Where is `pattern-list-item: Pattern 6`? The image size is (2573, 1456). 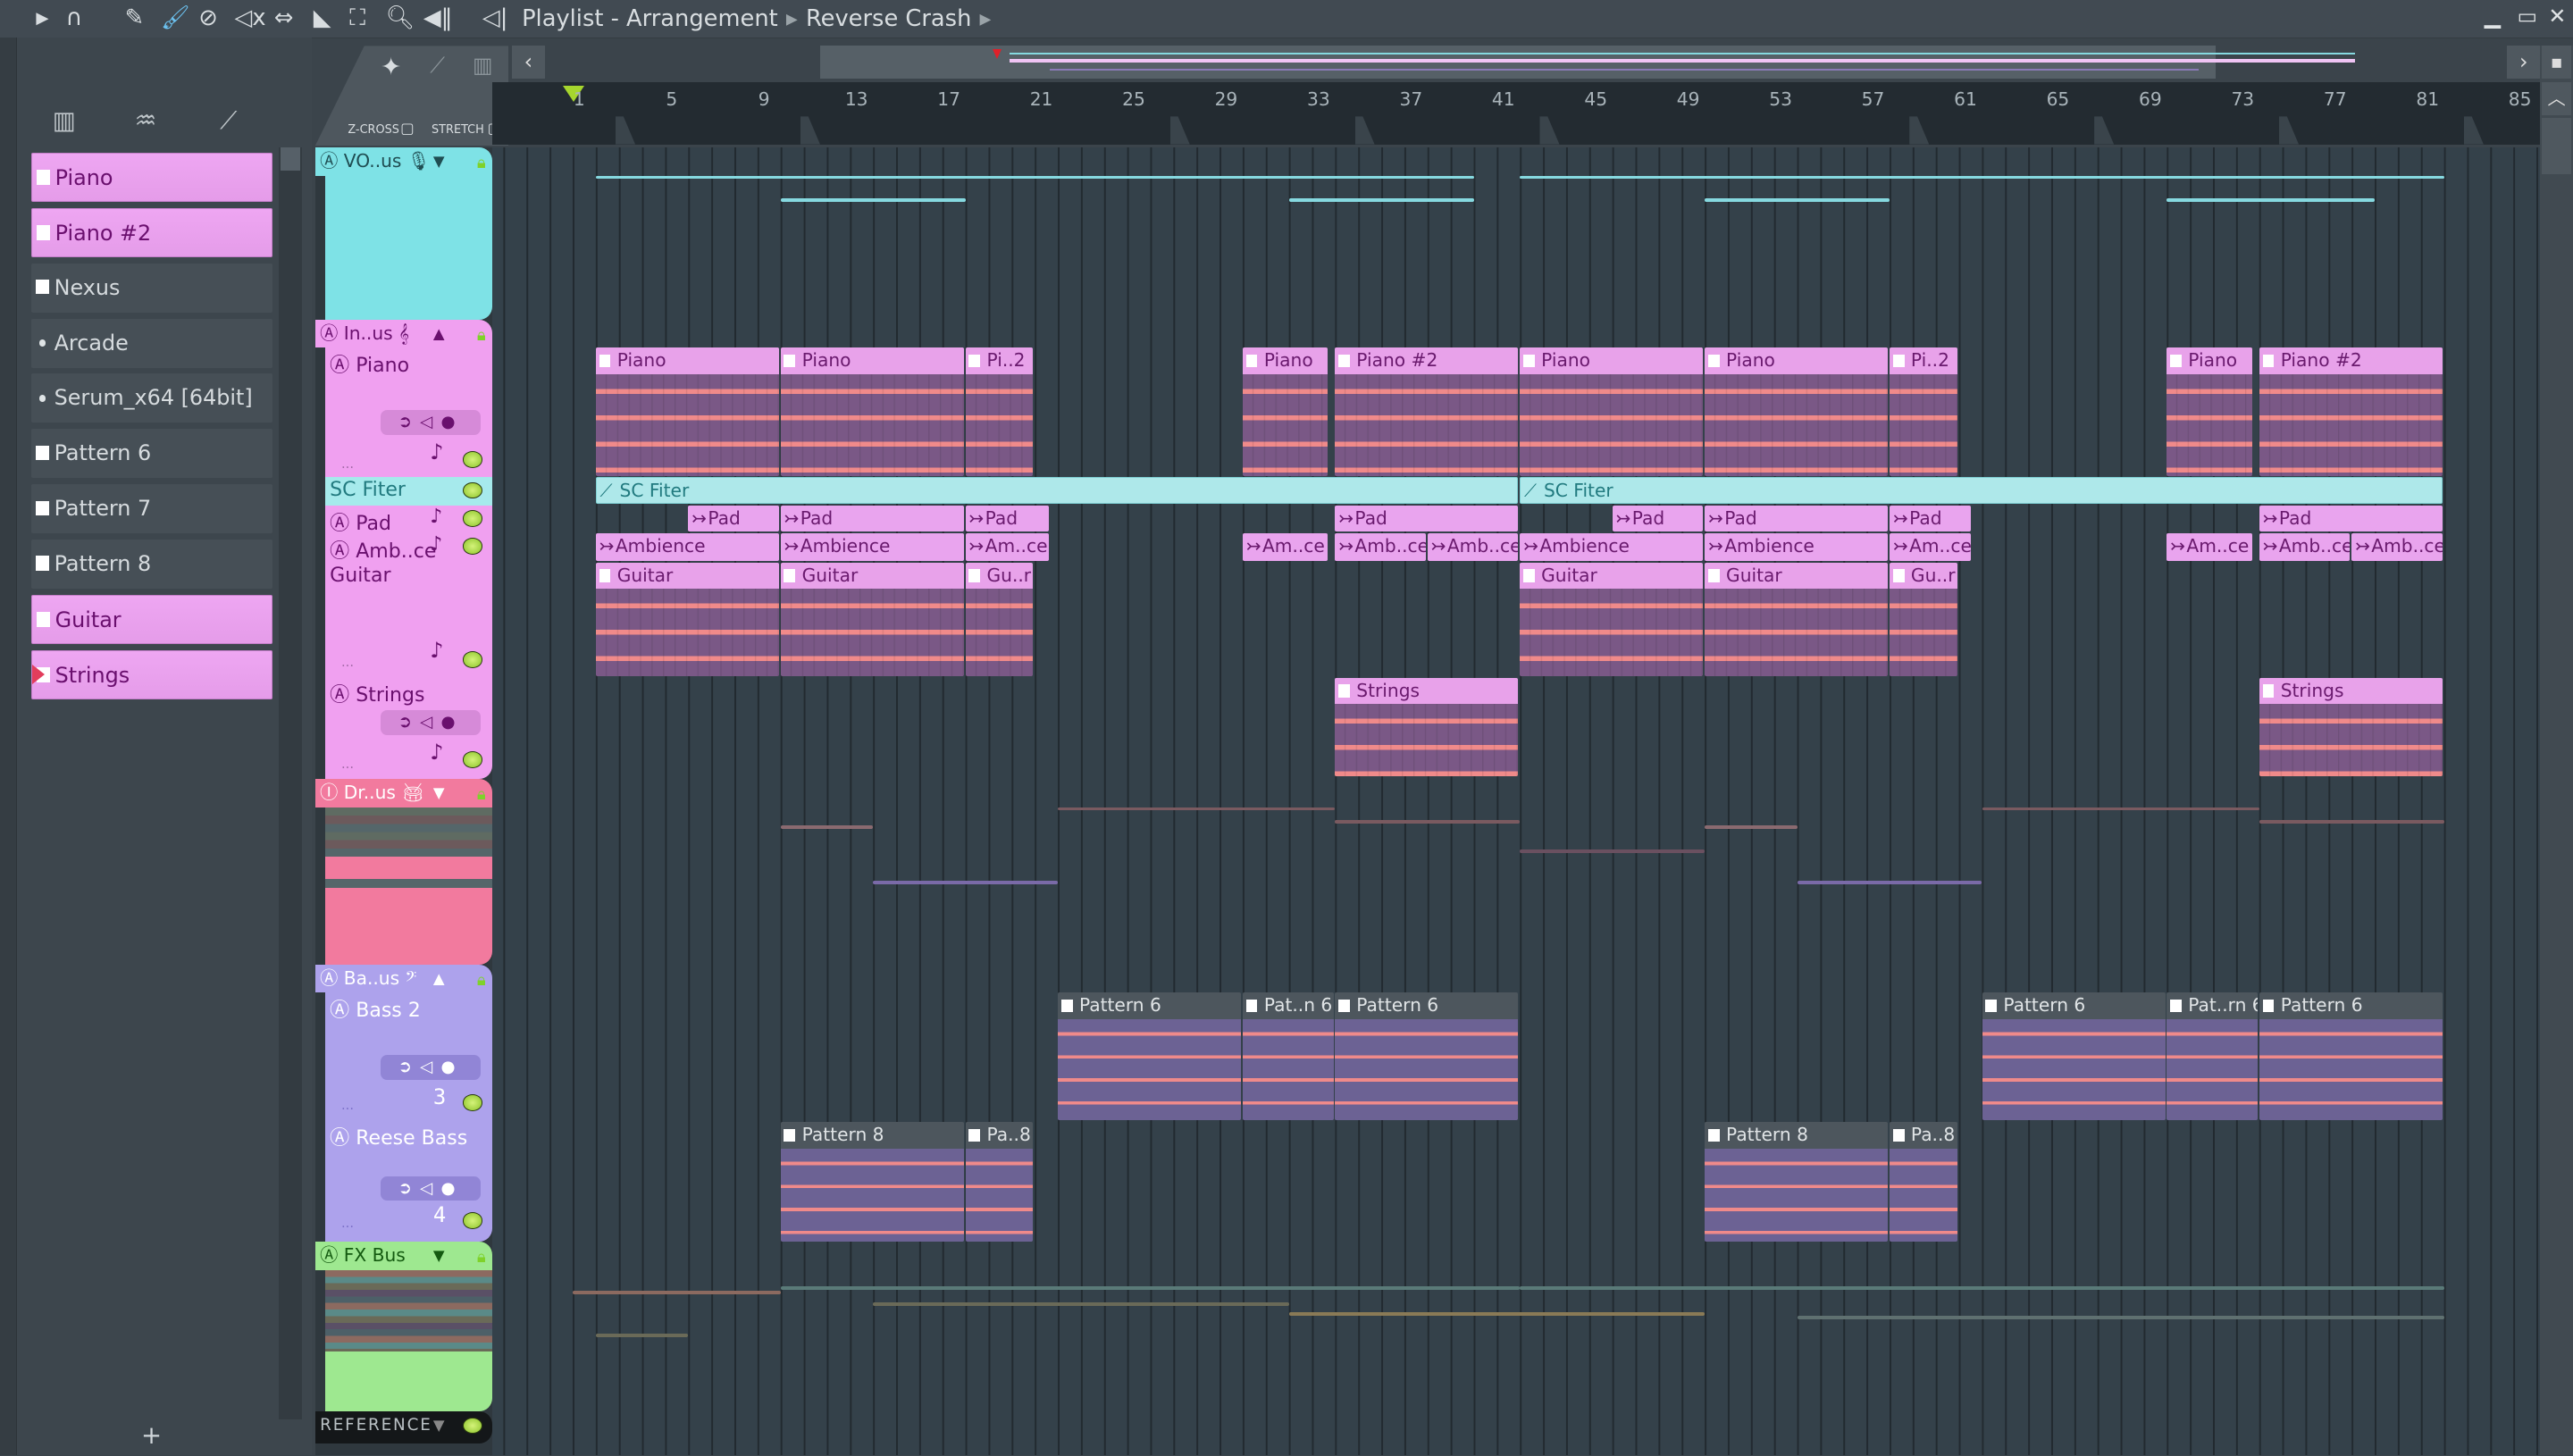 pattern-list-item: Pattern 6 is located at coordinates (151, 454).